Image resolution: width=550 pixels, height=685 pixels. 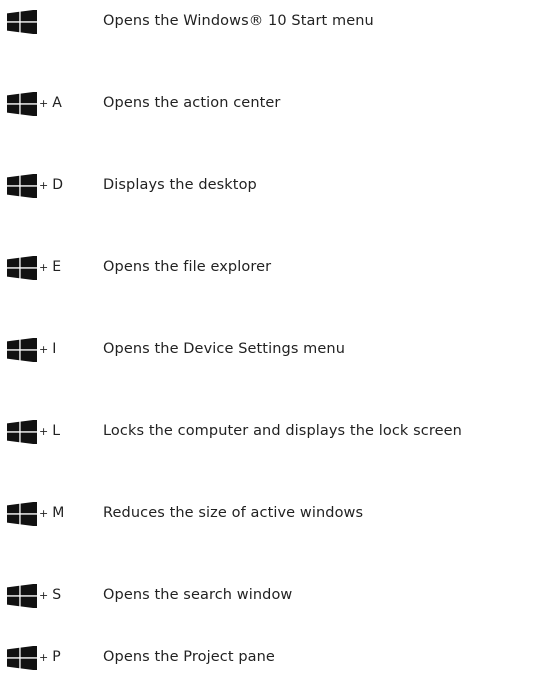 What do you see at coordinates (56, 657) in the screenshot?
I see `shortcut-key: P` at bounding box center [56, 657].